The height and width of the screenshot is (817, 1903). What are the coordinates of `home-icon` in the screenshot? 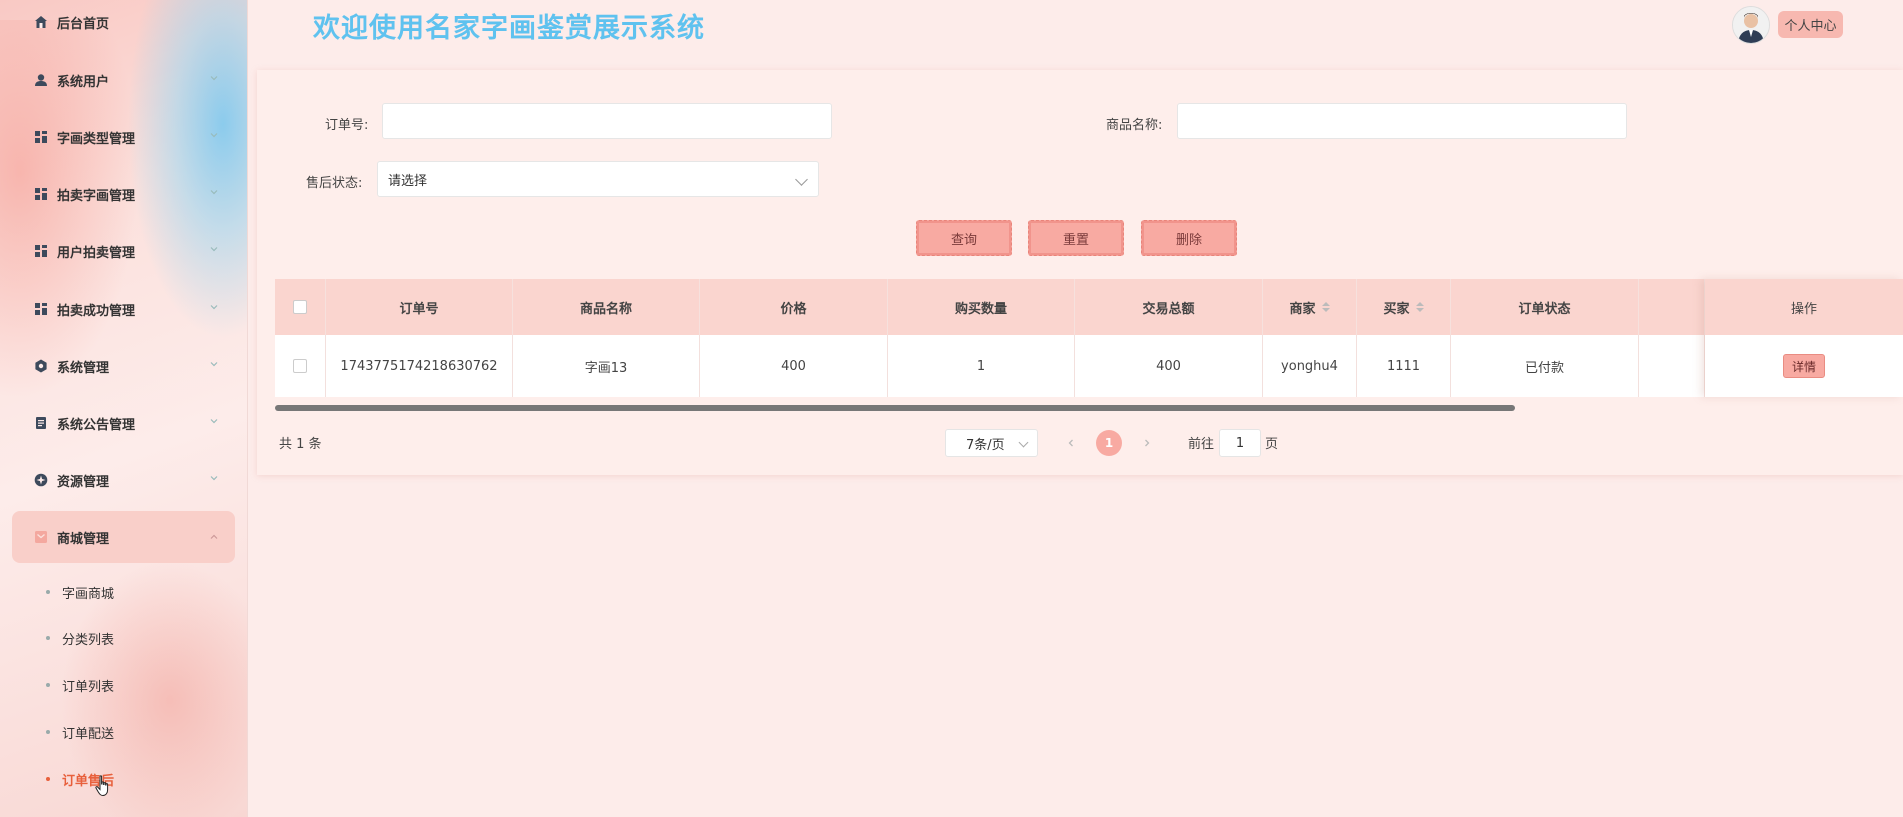 It's located at (41, 22).